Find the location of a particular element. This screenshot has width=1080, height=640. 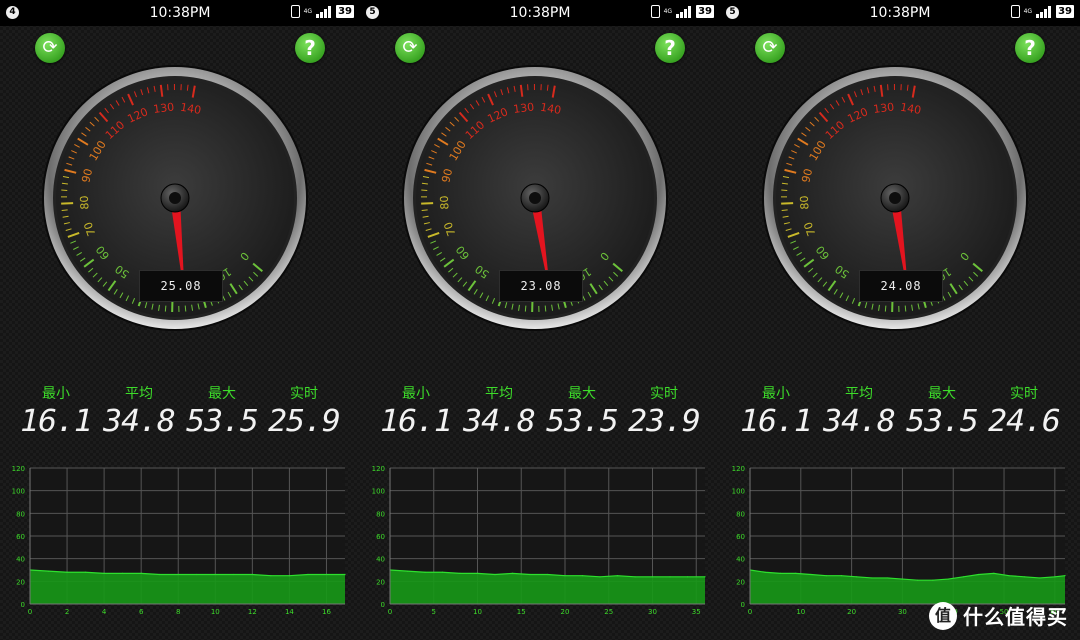

watermark-icon: 值 is located at coordinates (943, 615).